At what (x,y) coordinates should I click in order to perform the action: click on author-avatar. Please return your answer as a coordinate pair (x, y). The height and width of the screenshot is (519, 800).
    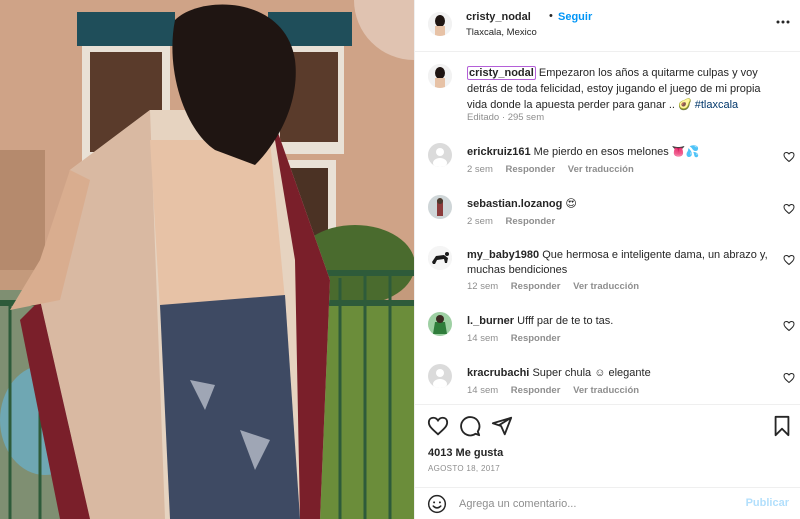
    Looking at the image, I should click on (440, 24).